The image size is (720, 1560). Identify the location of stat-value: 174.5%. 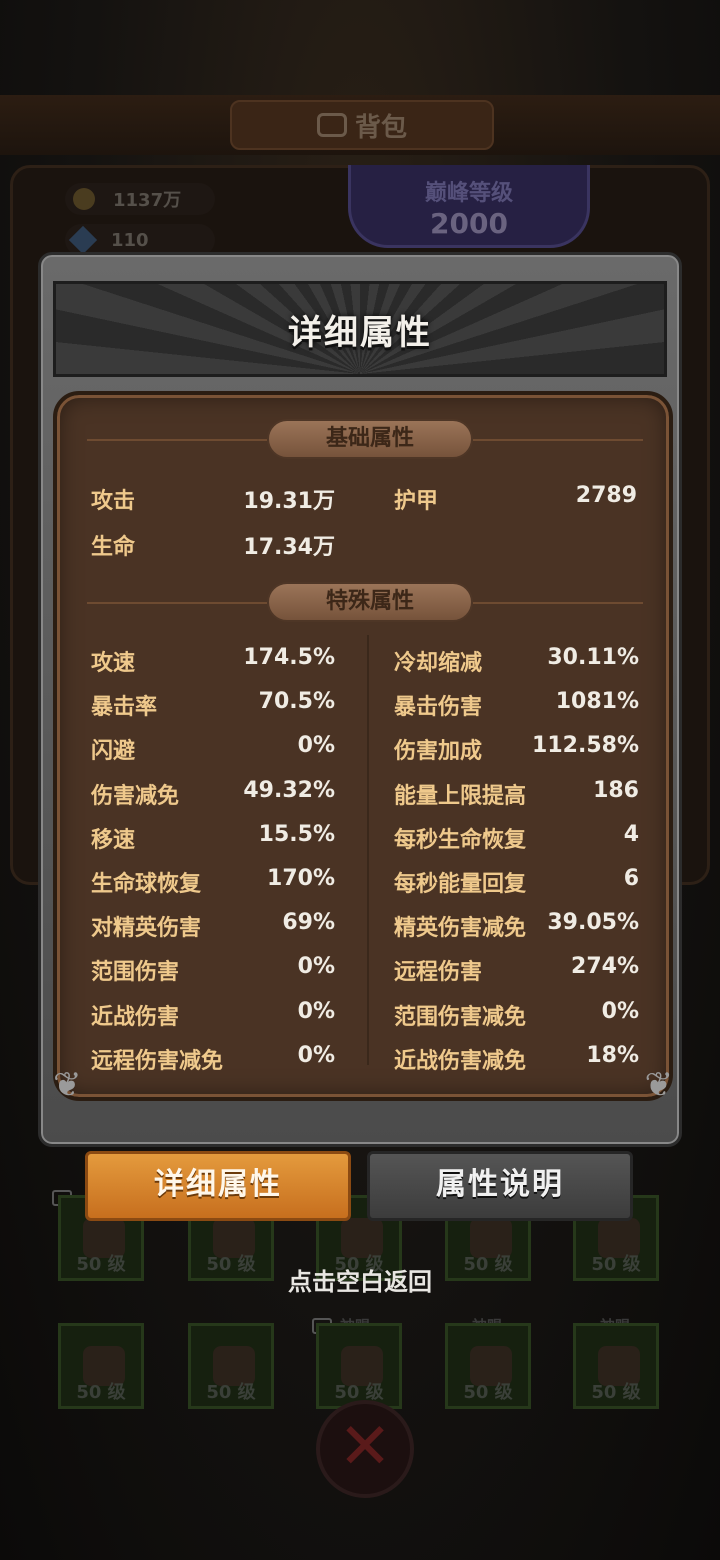
(289, 657).